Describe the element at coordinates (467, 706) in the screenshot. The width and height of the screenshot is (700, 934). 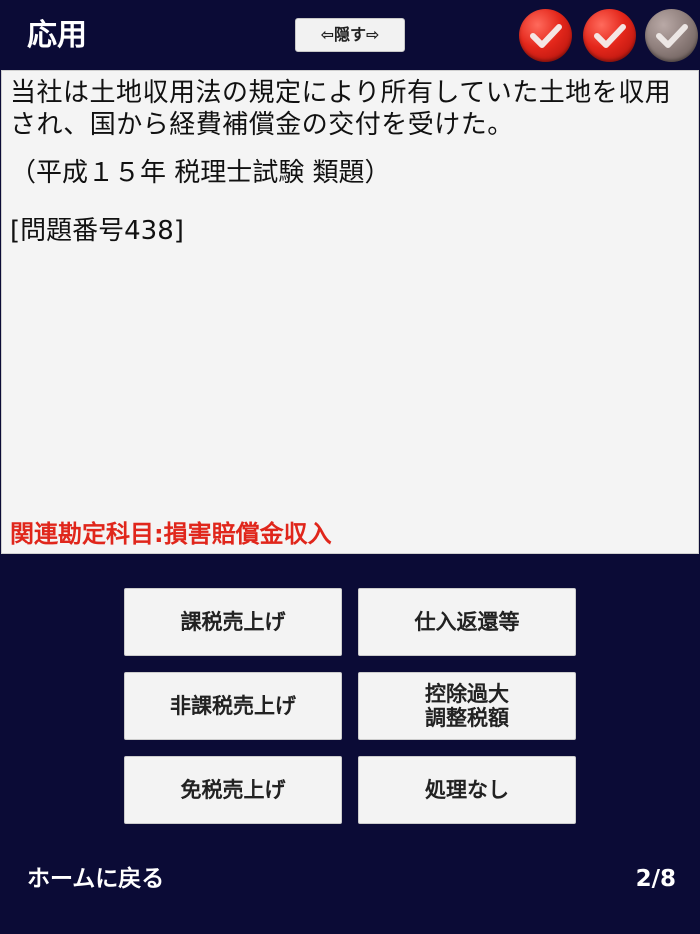
I see `answer-button-excess-deduction-adjustment: 控除過大 調整税額` at that location.